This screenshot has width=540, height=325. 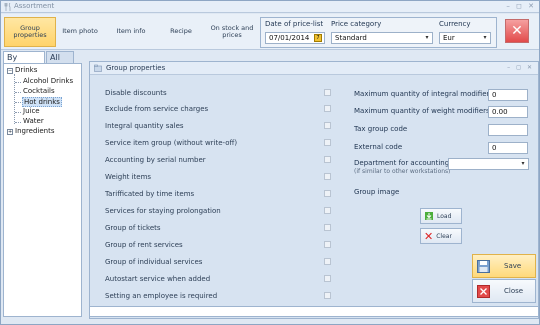 I want to click on save-button: Save, so click(x=504, y=266).